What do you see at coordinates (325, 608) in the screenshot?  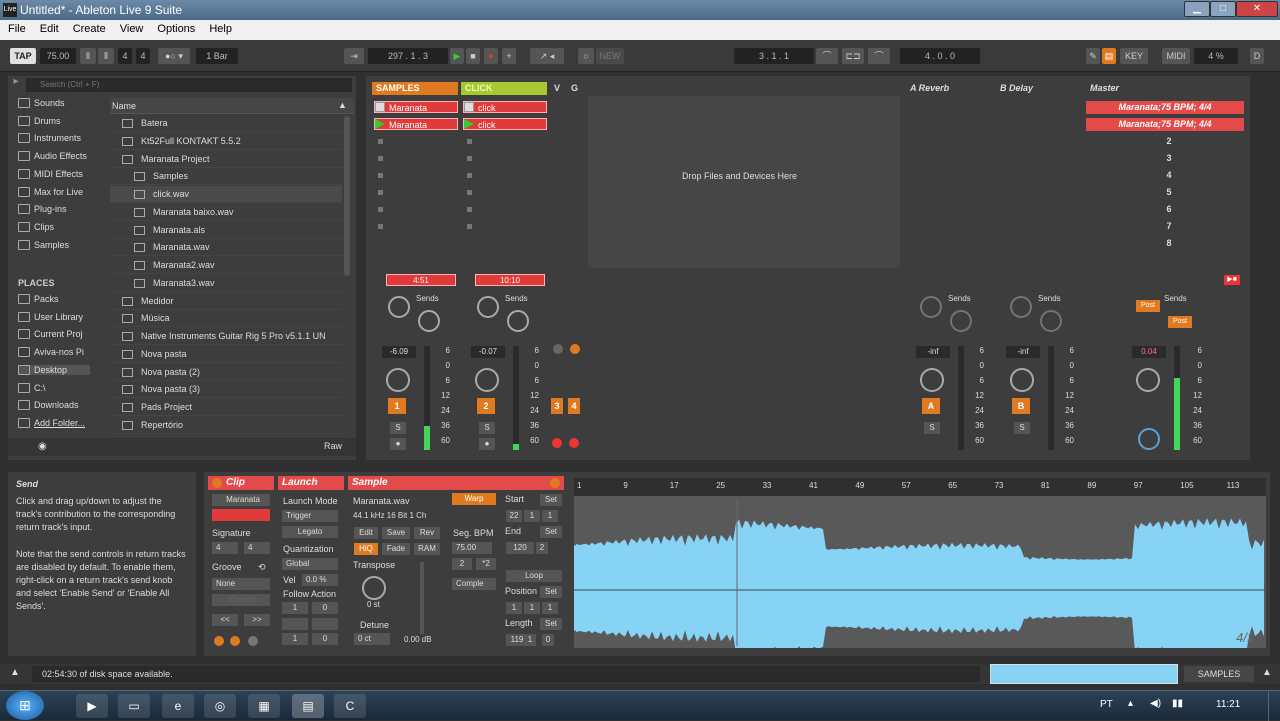 I see `follow-action-b: 0` at bounding box center [325, 608].